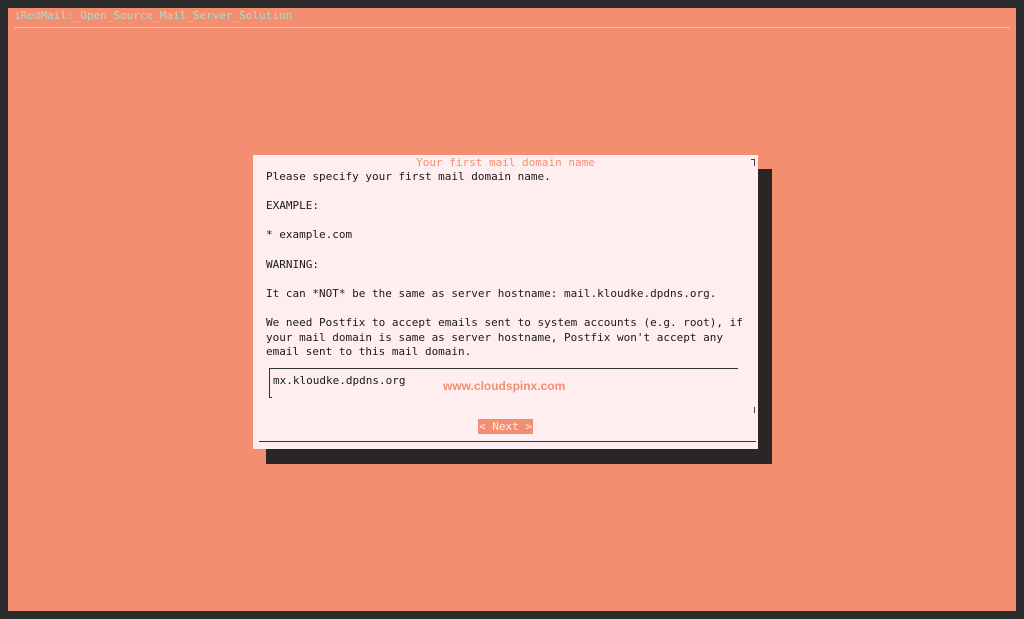  Describe the element at coordinates (507, 441) in the screenshot. I see `dialog-bottom-border` at that location.